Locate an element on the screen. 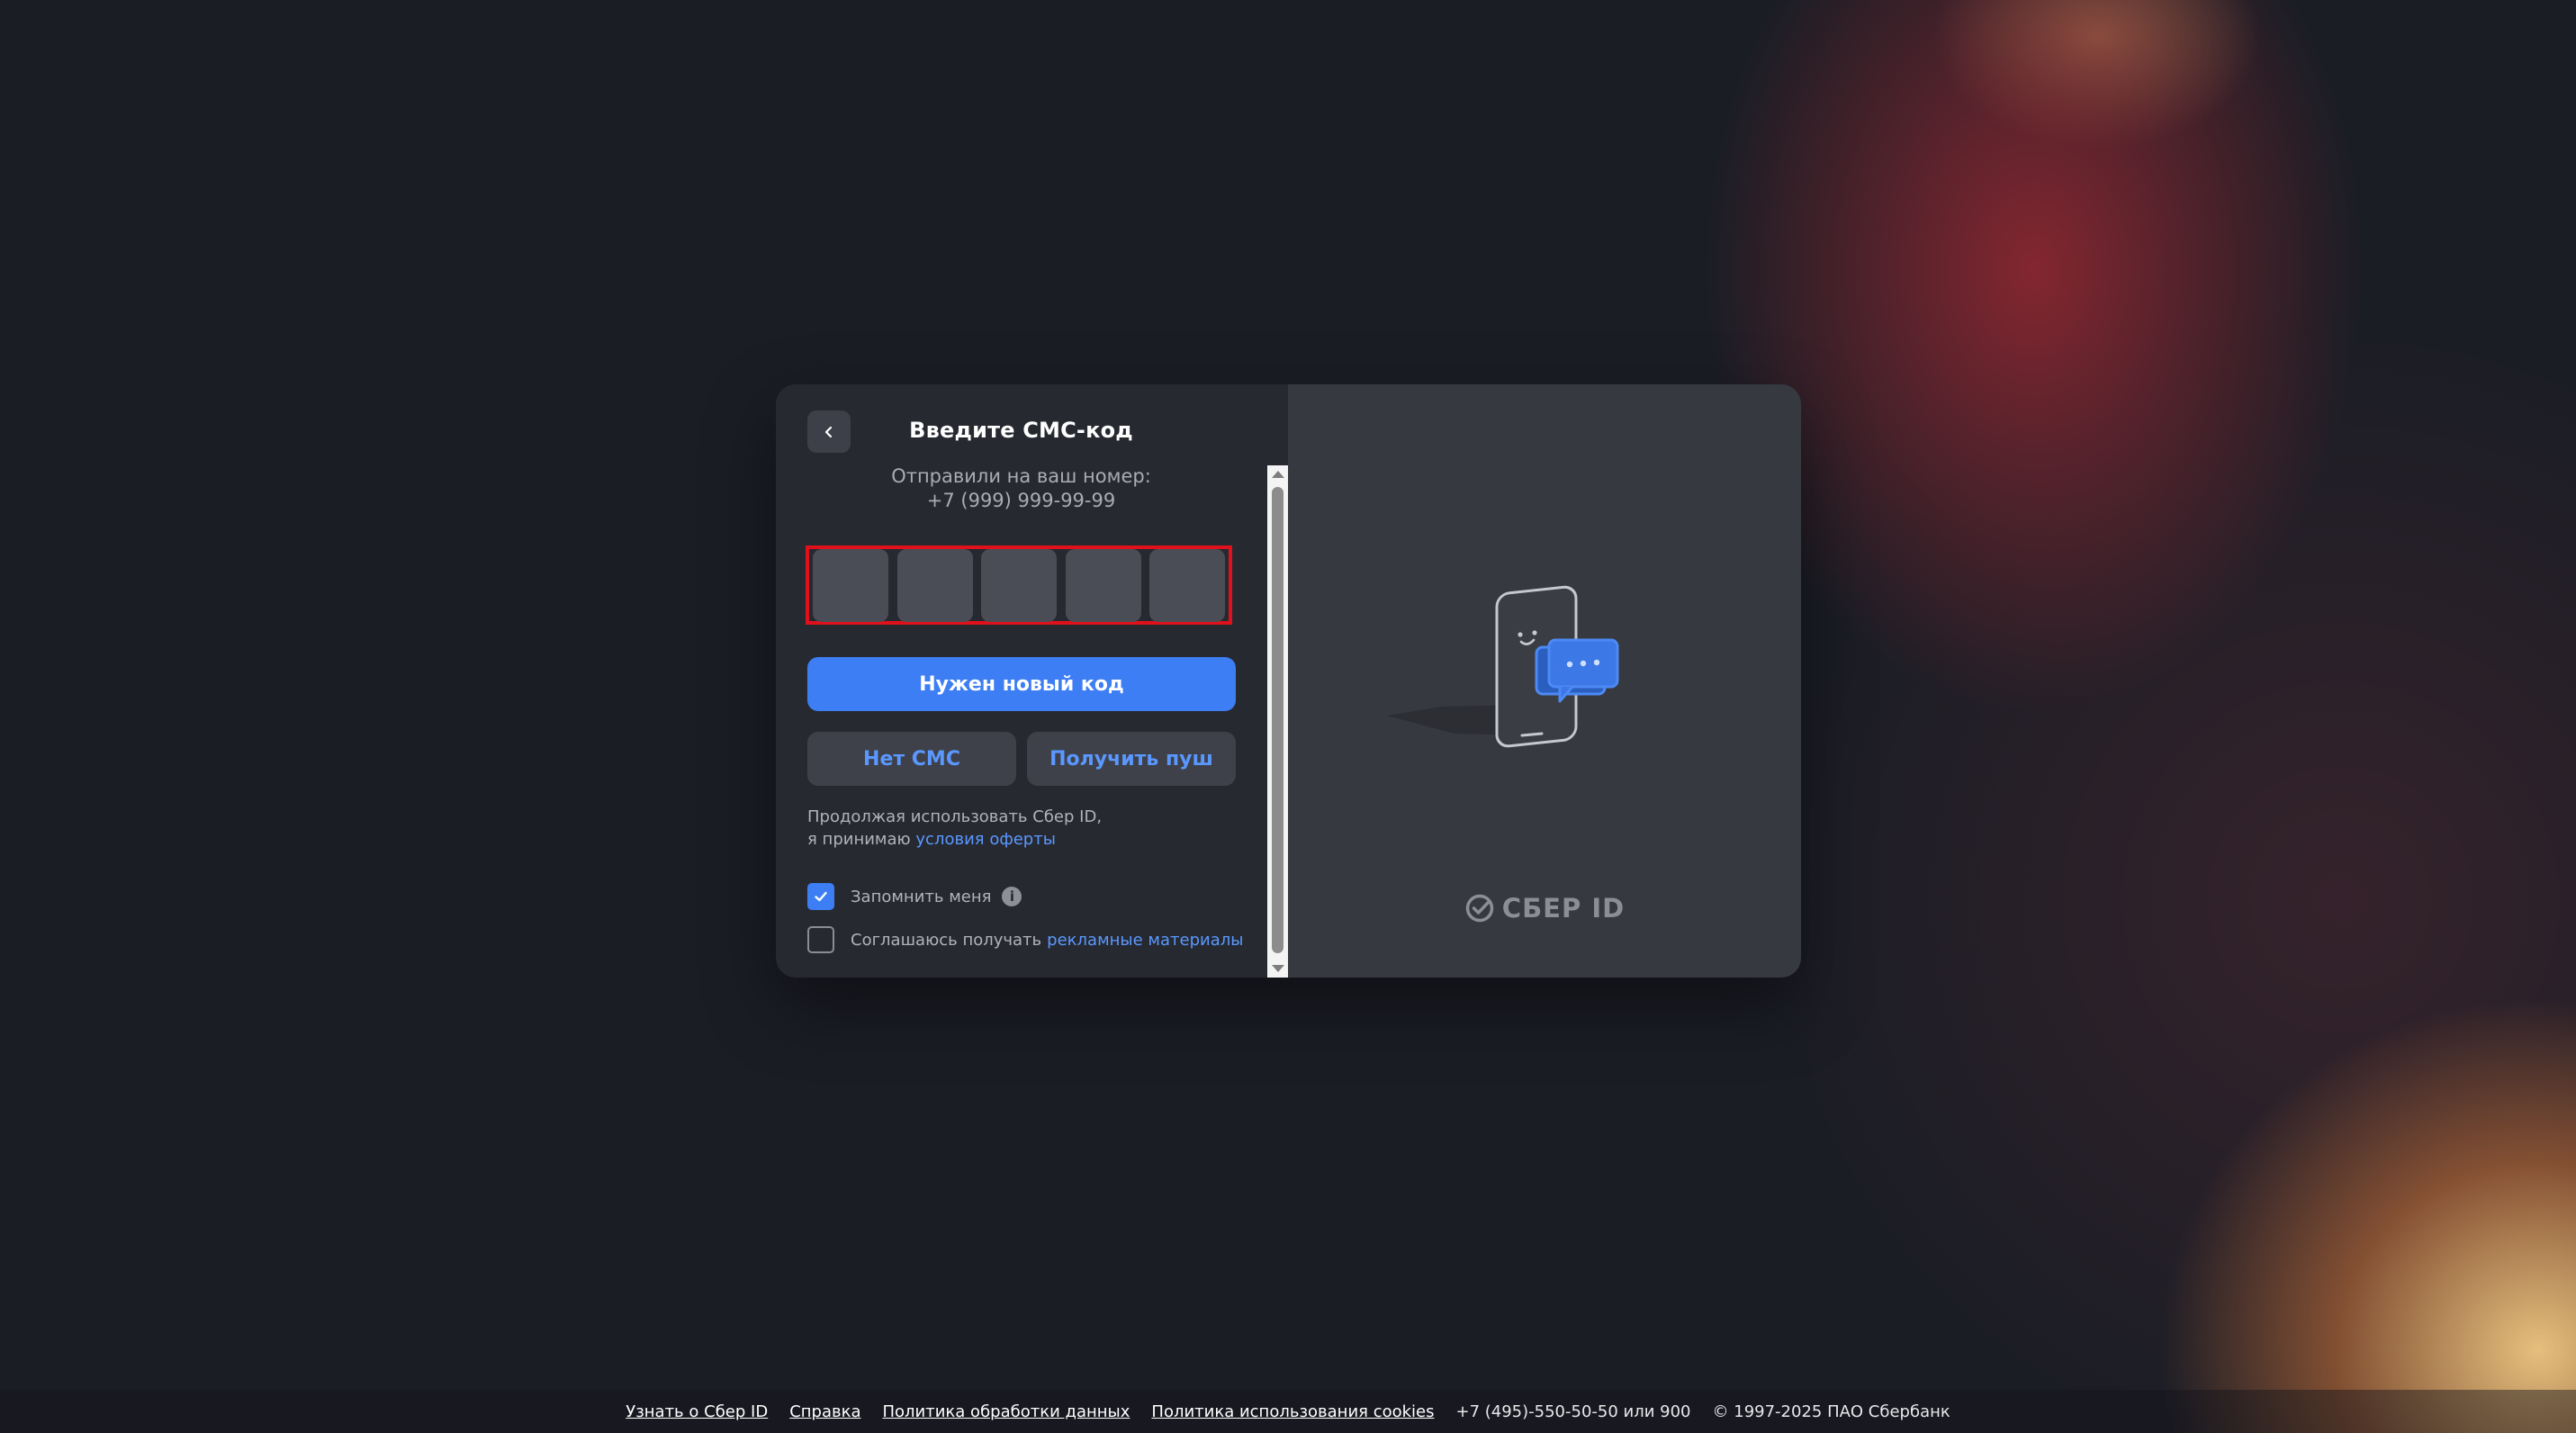  remember-me-checkbox is located at coordinates (820, 897).